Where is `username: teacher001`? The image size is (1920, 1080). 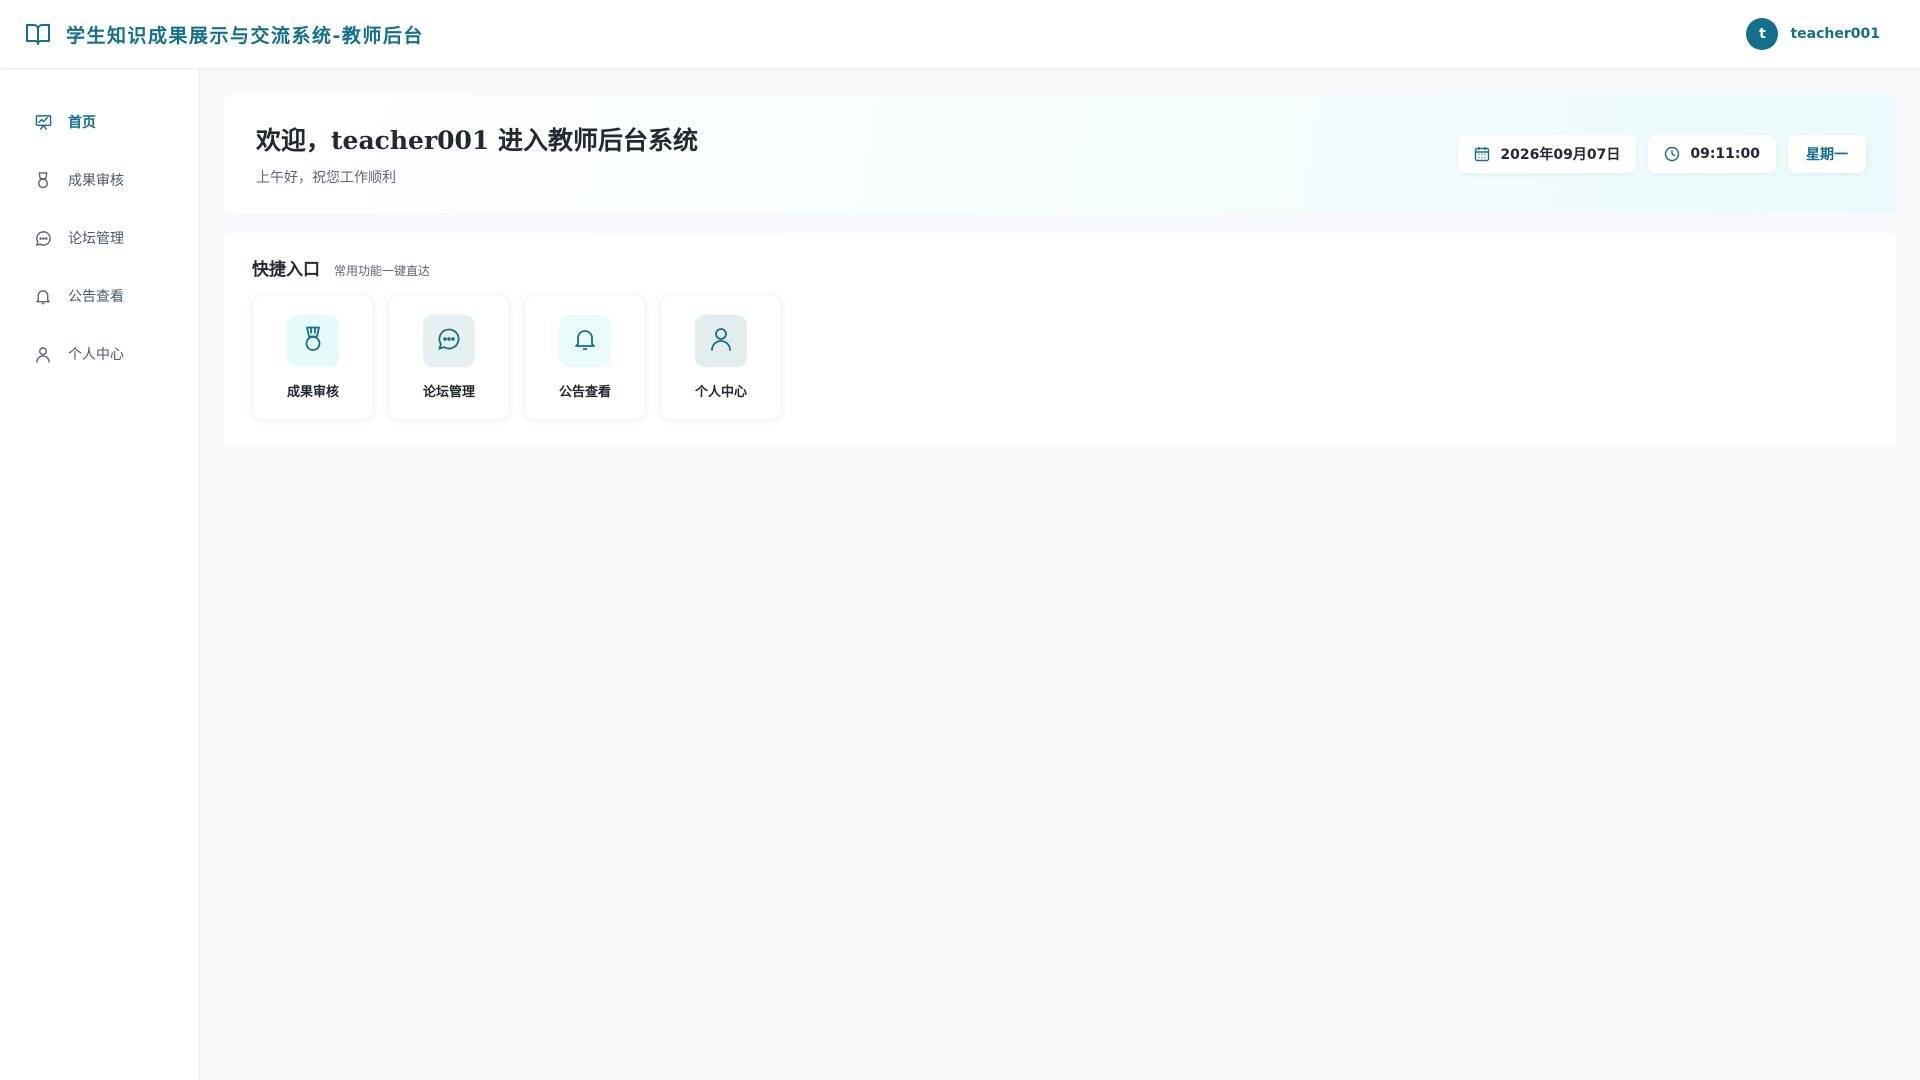
username: teacher001 is located at coordinates (1835, 34).